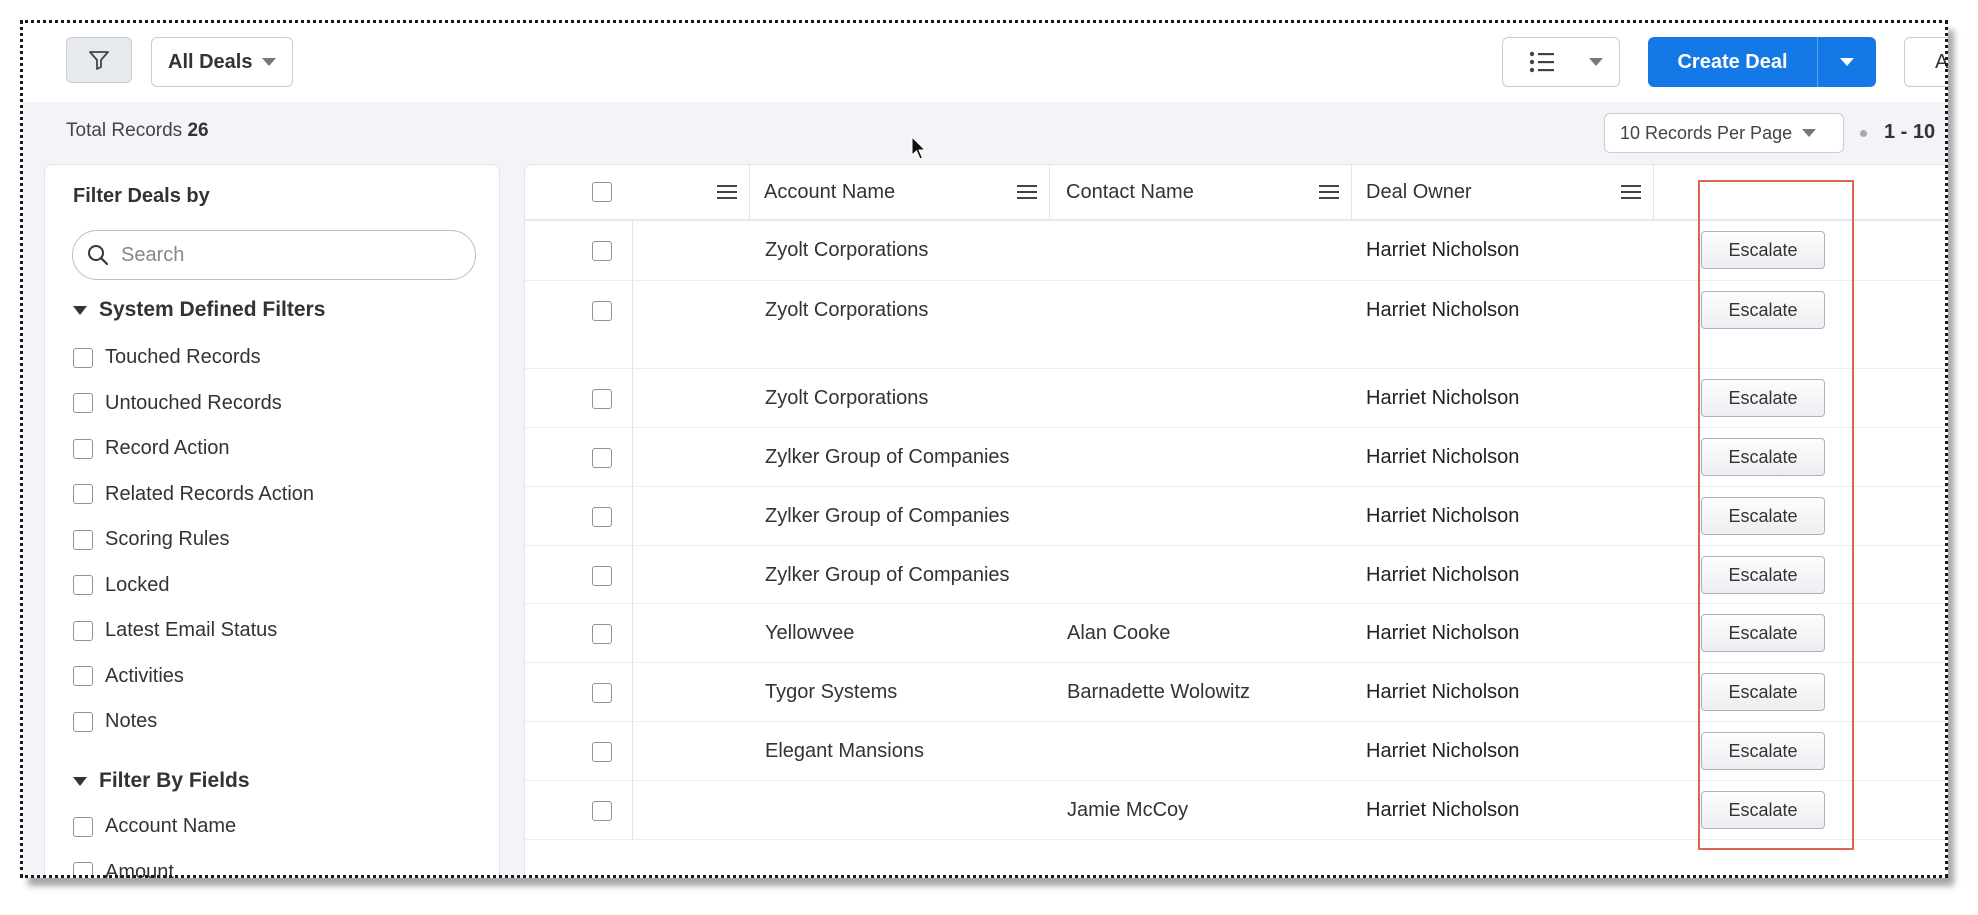 The width and height of the screenshot is (1978, 915). Describe the element at coordinates (1127, 810) in the screenshot. I see `contact-name-cell: Jamie McCoy` at that location.